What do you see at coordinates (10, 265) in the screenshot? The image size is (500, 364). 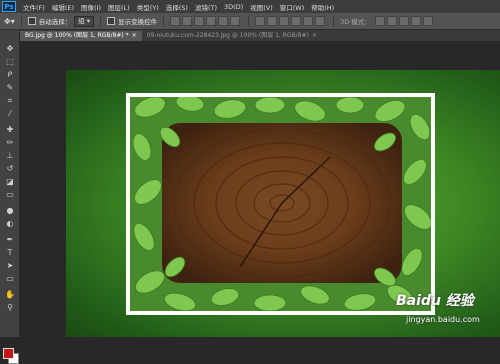 I see `path-select-tool-icon: ➤` at bounding box center [10, 265].